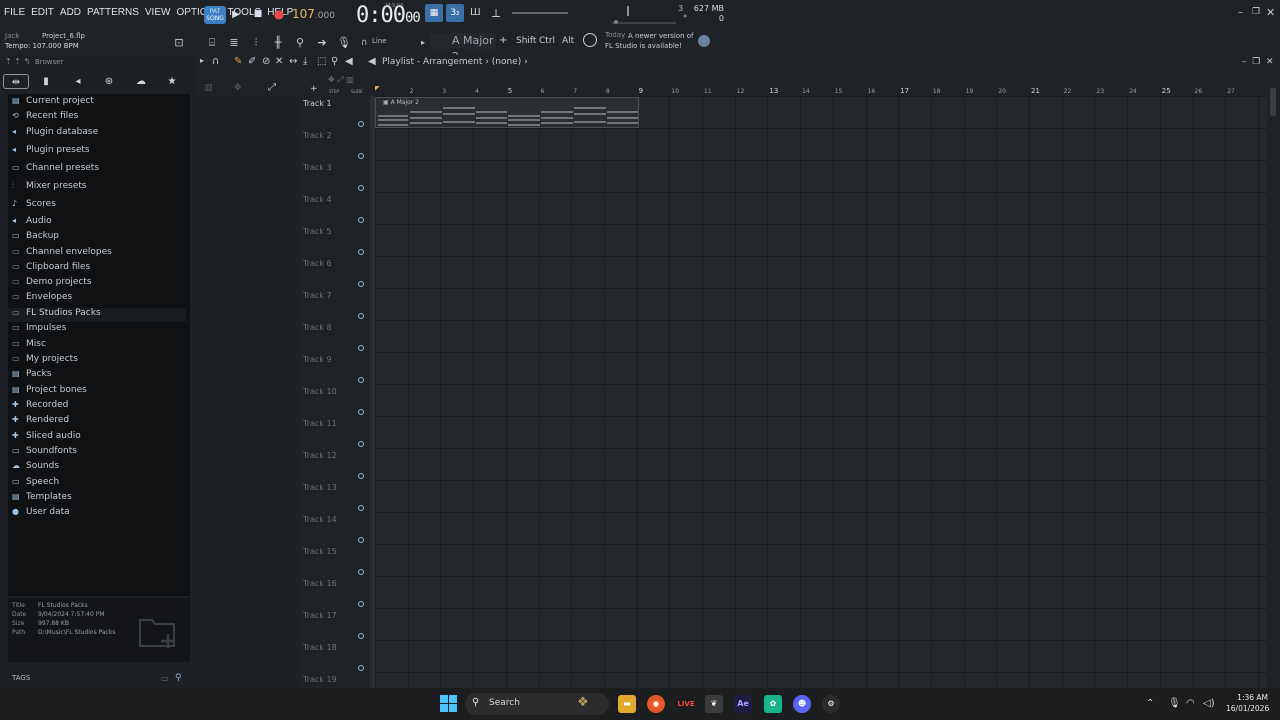  I want to click on microphone-tray-icon: 🎙, so click(1174, 703).